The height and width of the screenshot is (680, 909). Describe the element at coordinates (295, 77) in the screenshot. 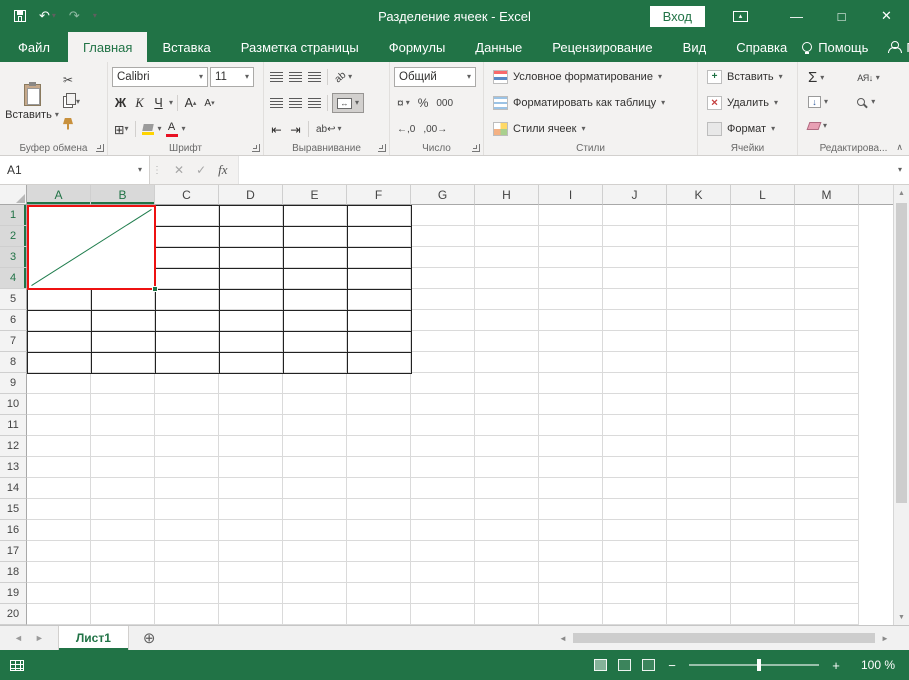

I see `align-middle-button` at that location.